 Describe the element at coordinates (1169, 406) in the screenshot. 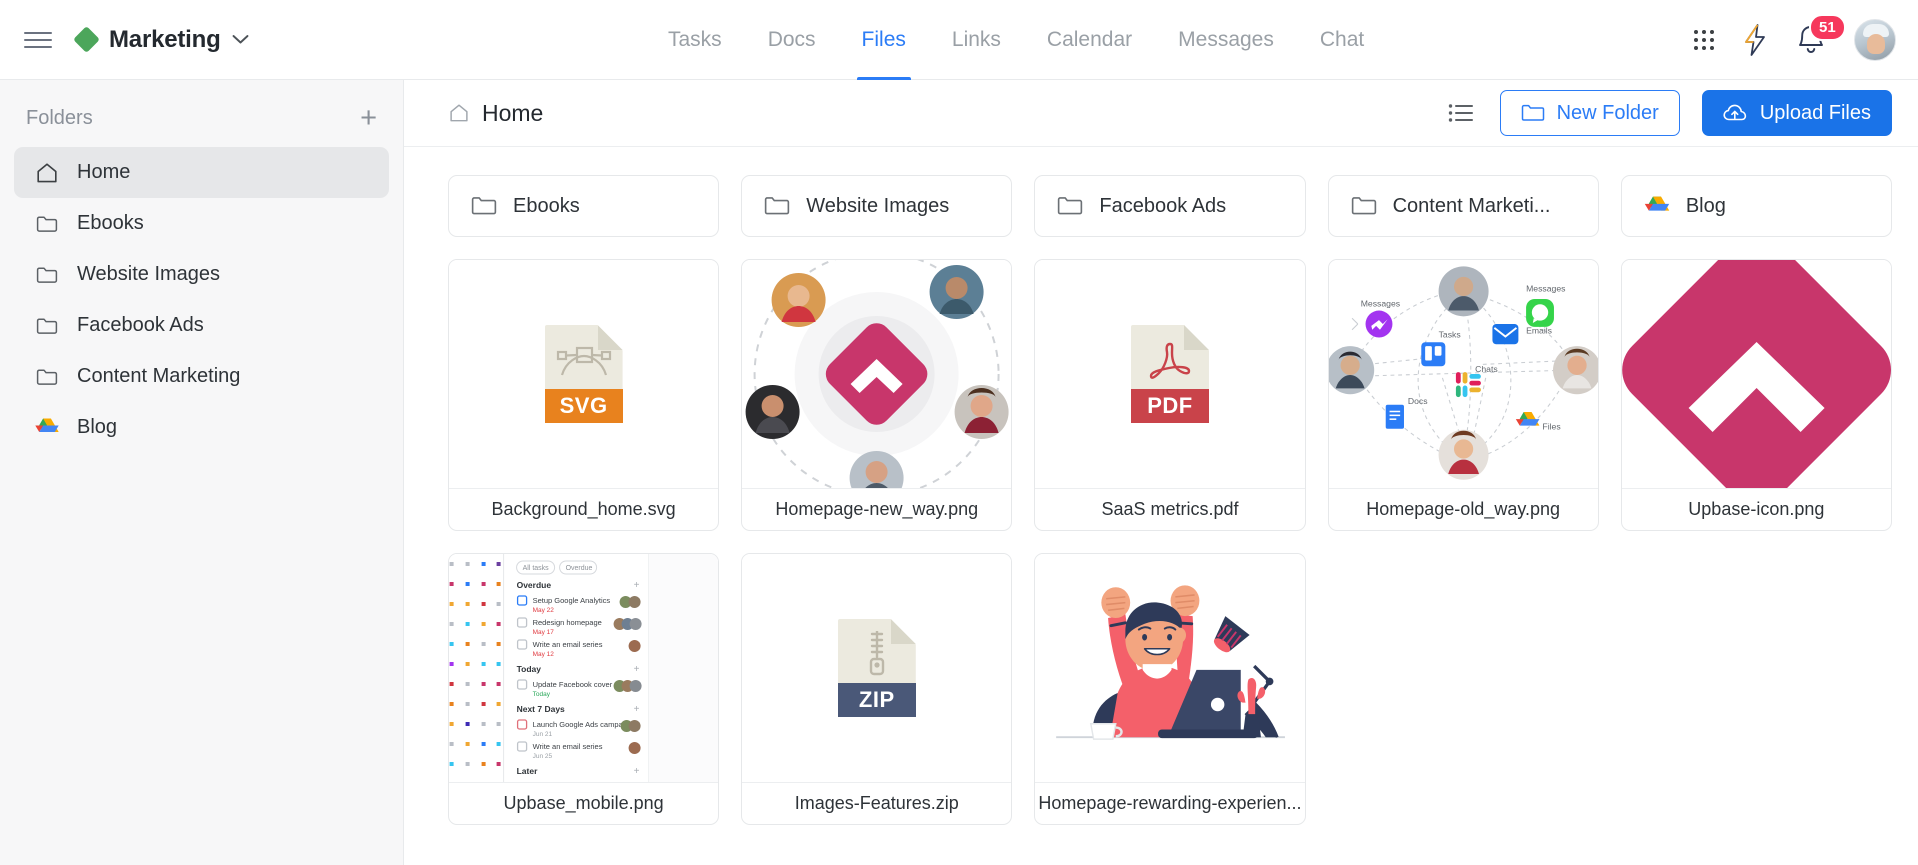

I see `file-ext-badge: PDF` at that location.